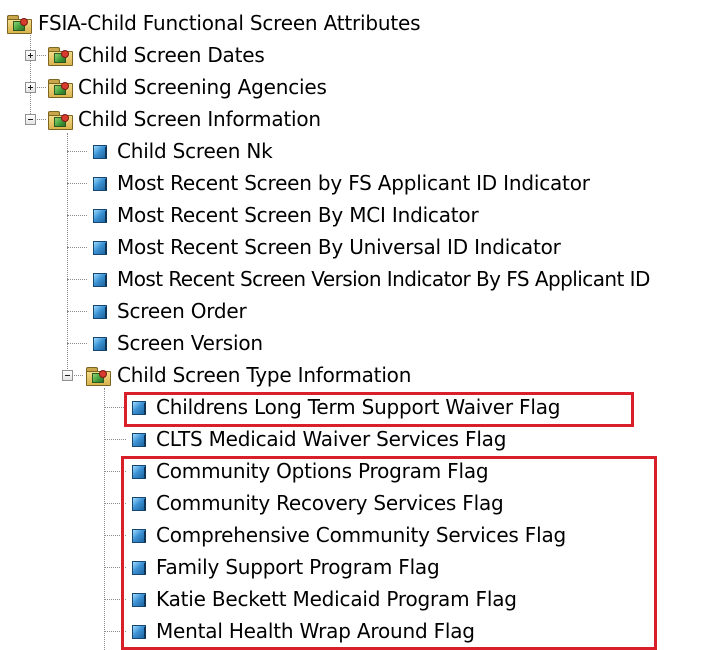 This screenshot has height=650, width=717. Describe the element at coordinates (298, 215) in the screenshot. I see `tree-item-label: Most Recent Screen By MCI Indicator` at that location.